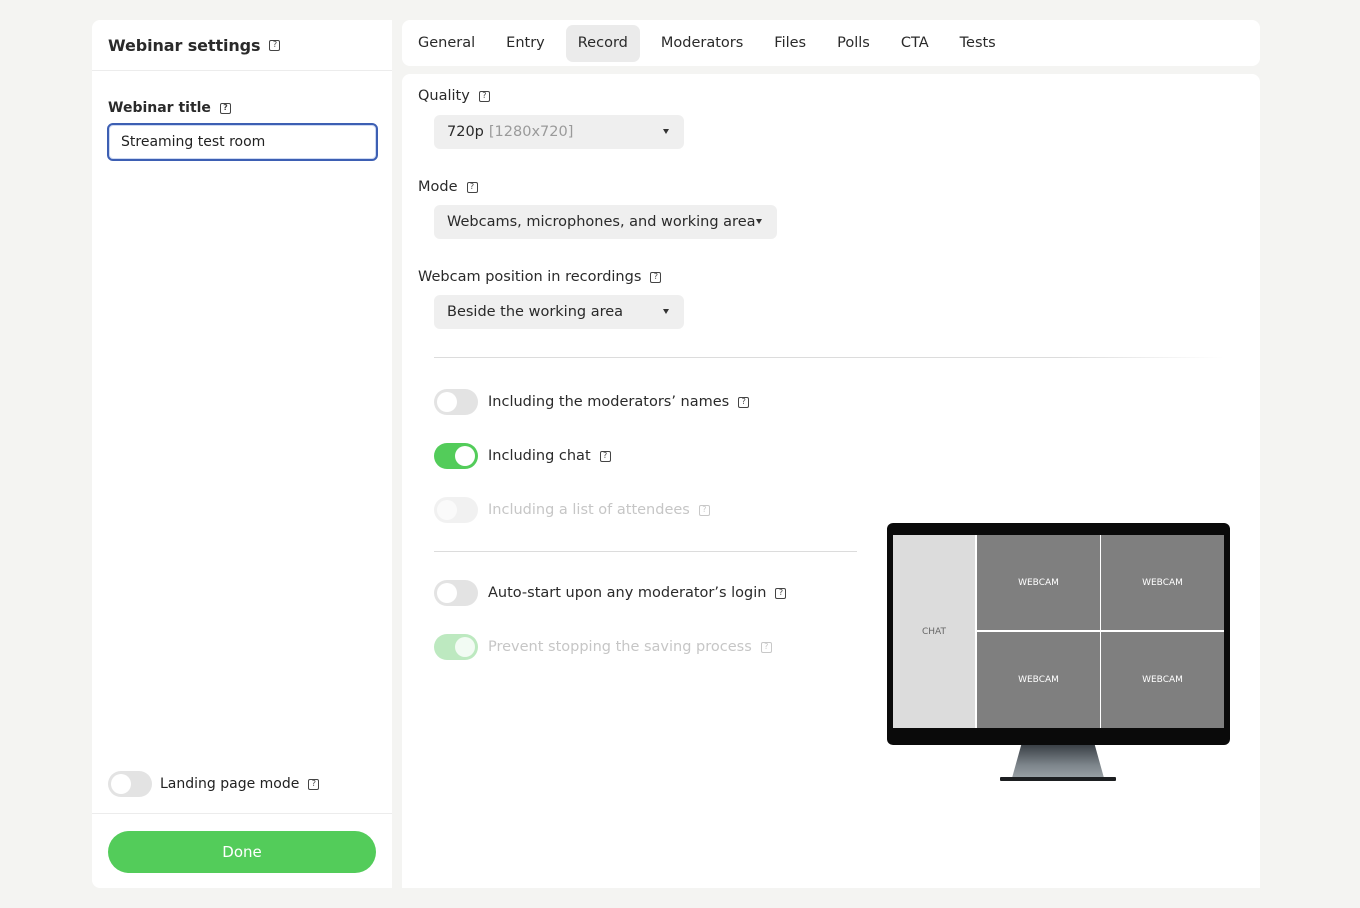 Image resolution: width=1360 pixels, height=908 pixels. Describe the element at coordinates (184, 45) in the screenshot. I see `settings-title: Webinar settings` at that location.